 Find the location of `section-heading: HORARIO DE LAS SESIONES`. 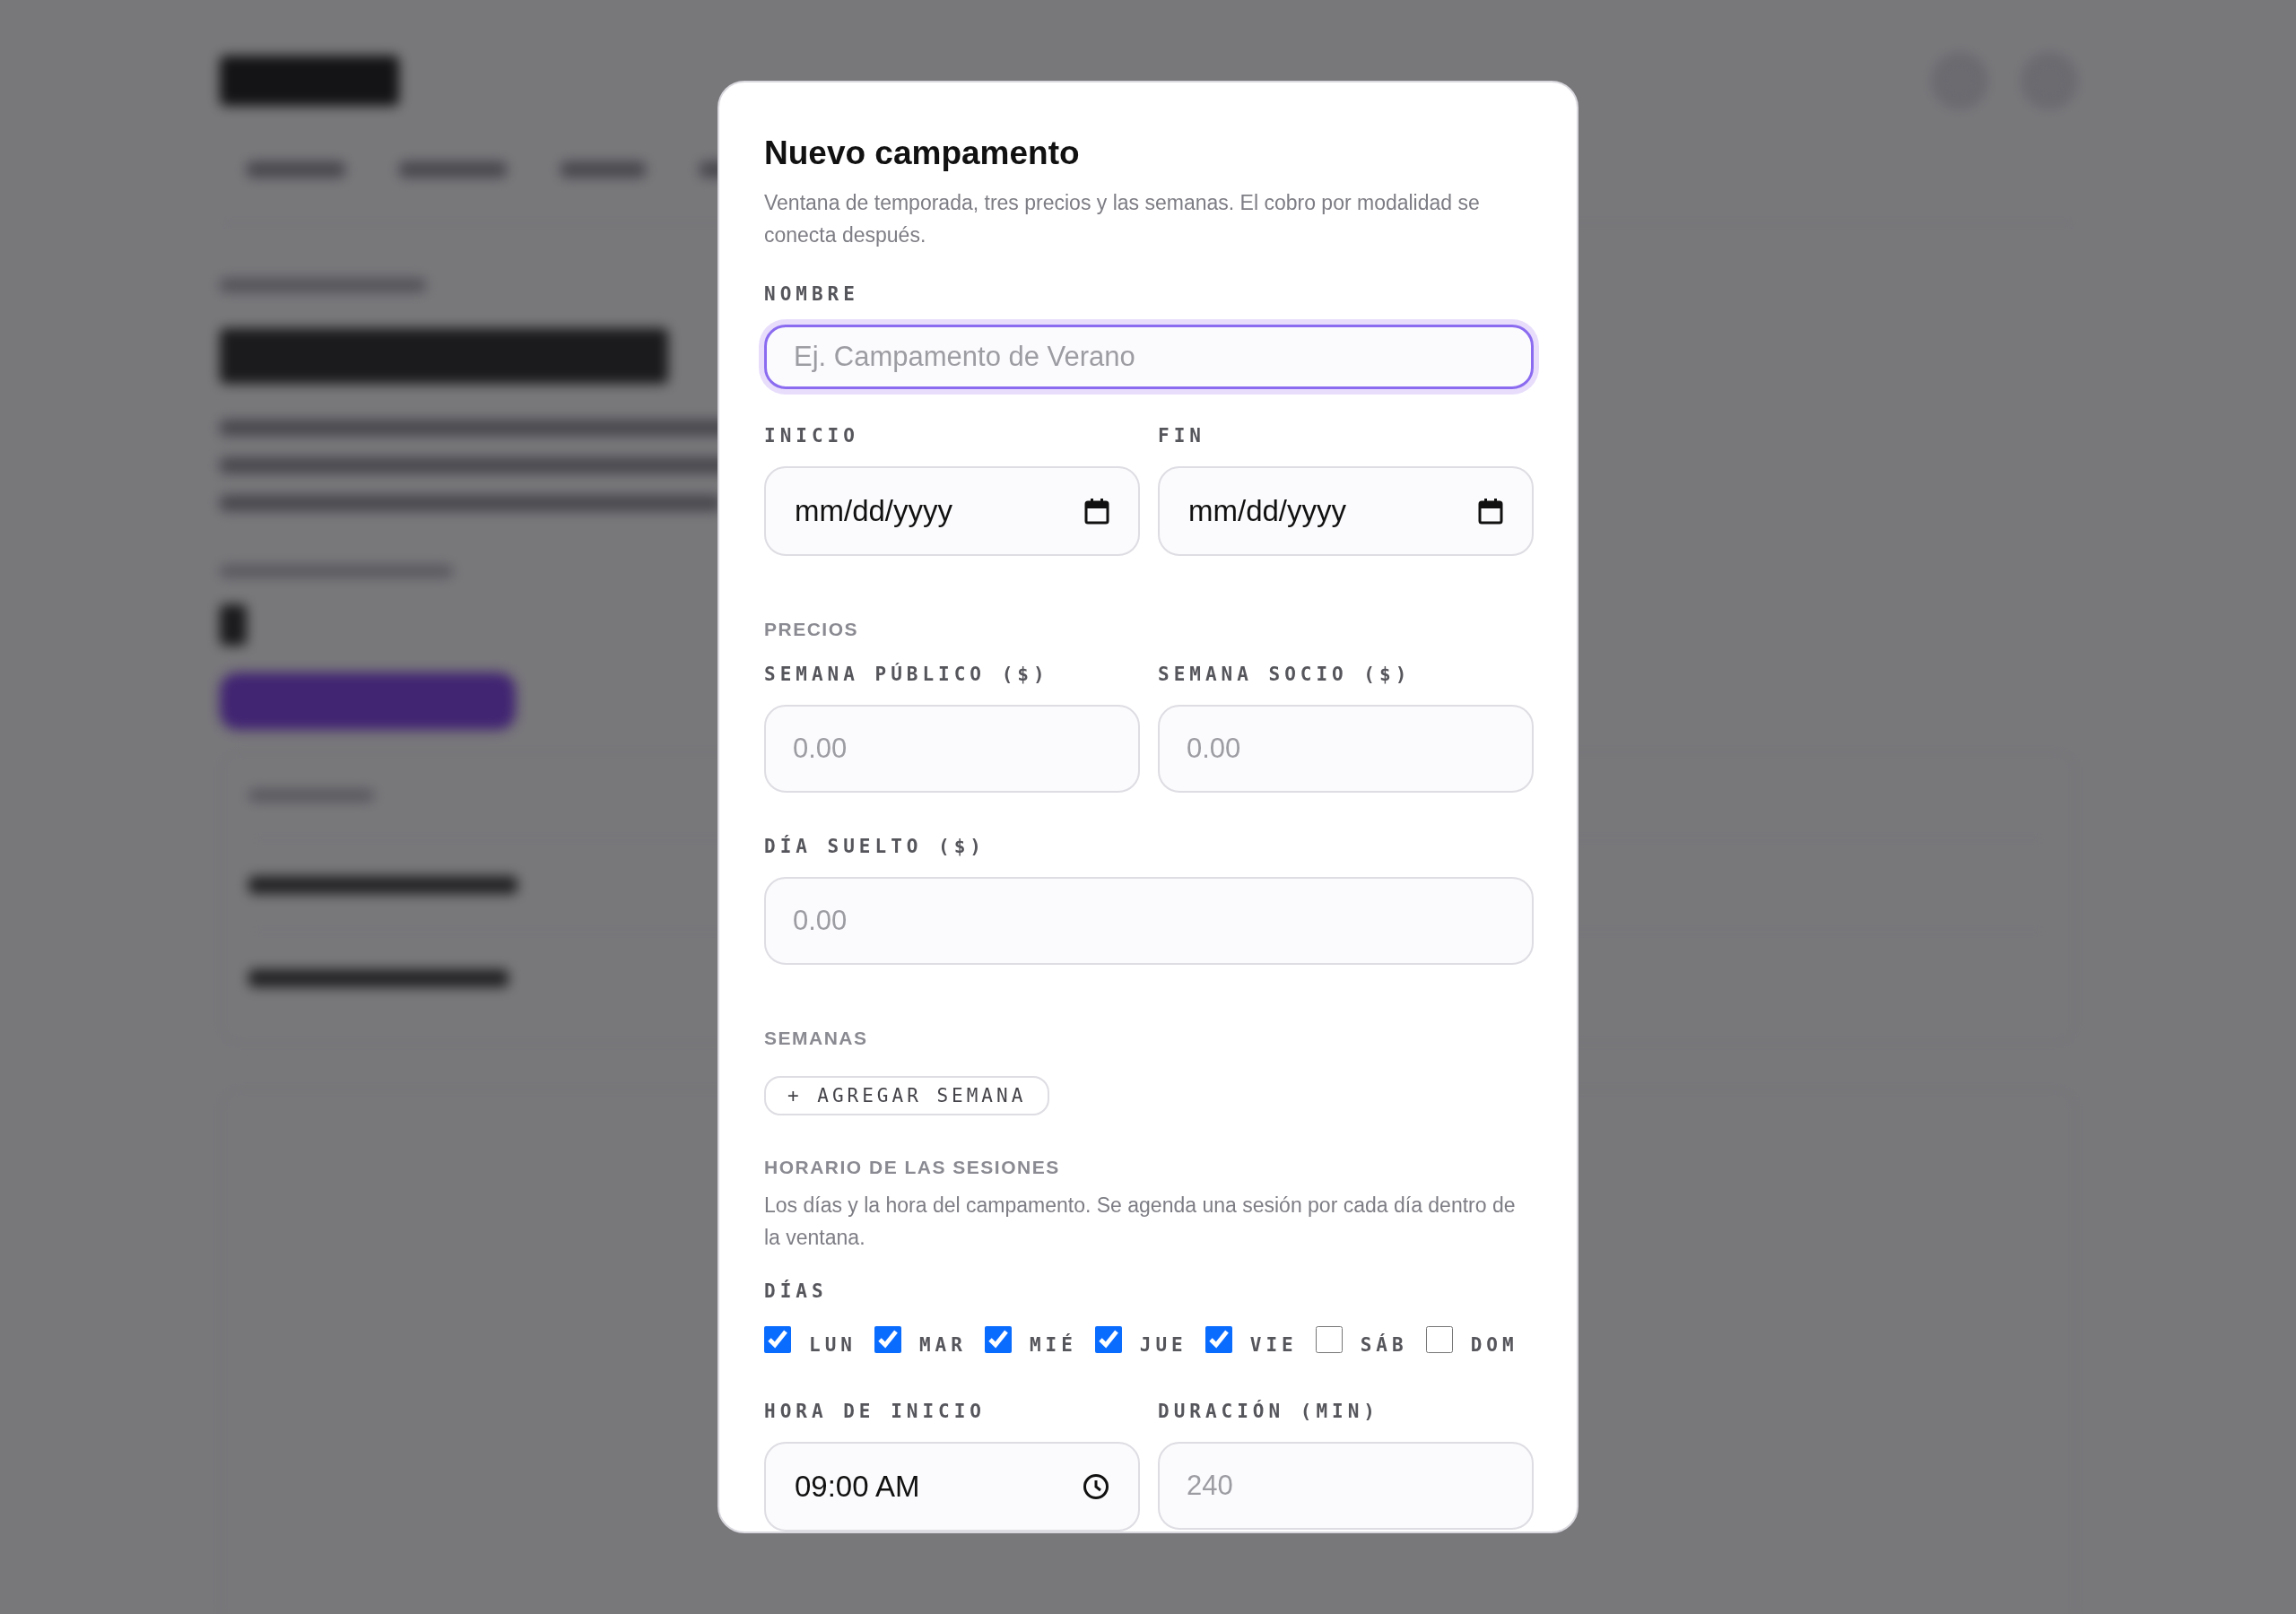

section-heading: HORARIO DE LAS SESIONES is located at coordinates (912, 1167).